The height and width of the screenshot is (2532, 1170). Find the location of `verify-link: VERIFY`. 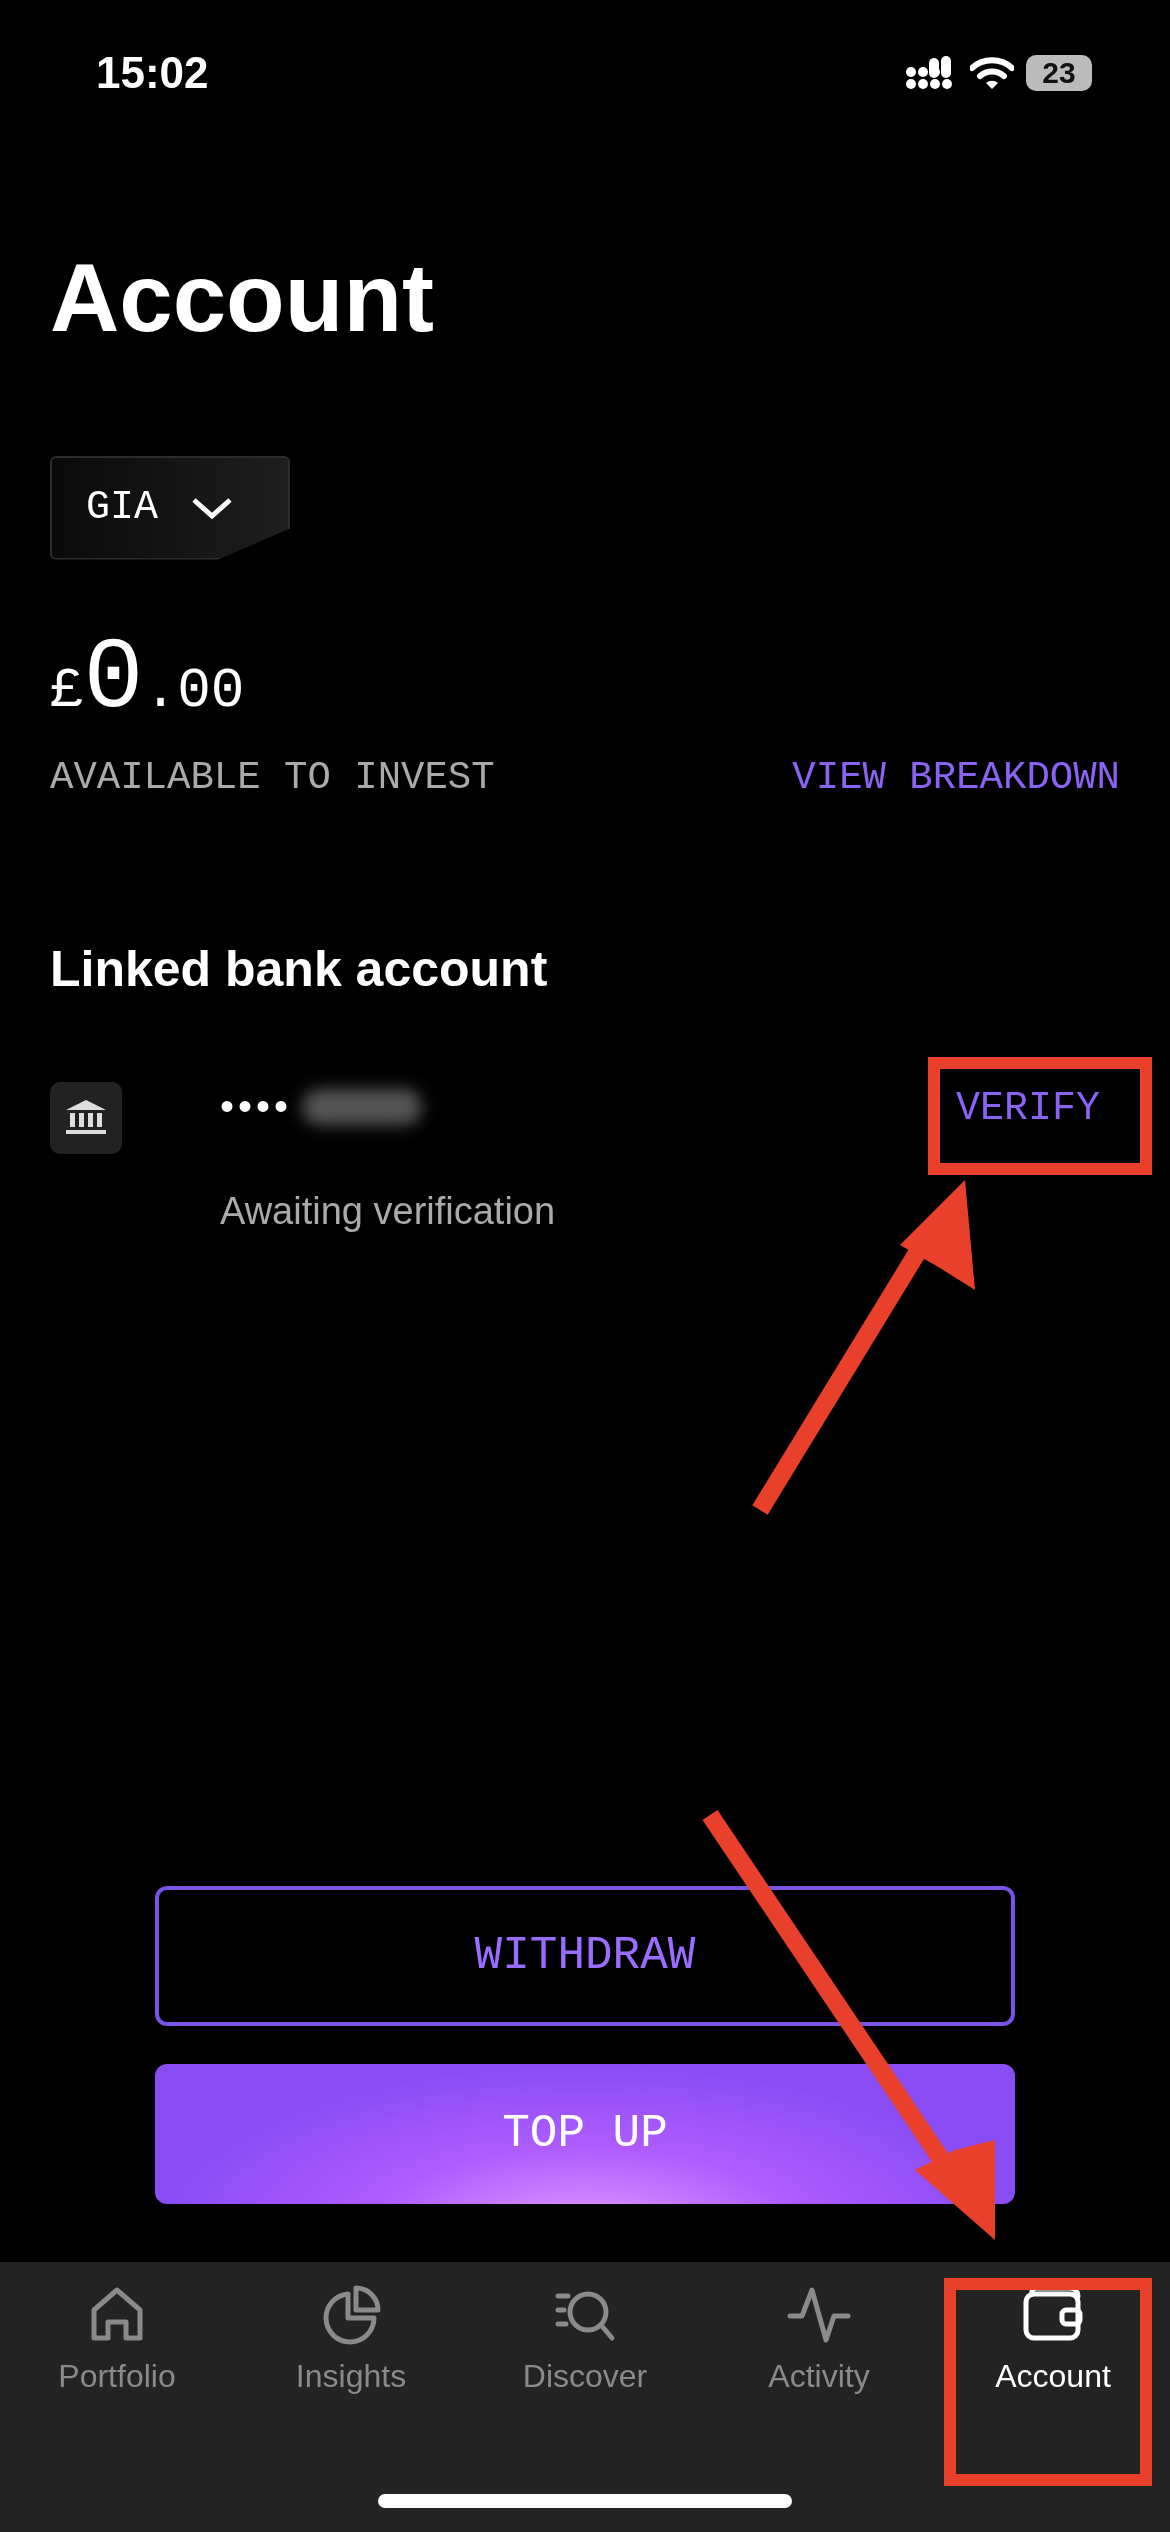

verify-link: VERIFY is located at coordinates (1027, 1108).